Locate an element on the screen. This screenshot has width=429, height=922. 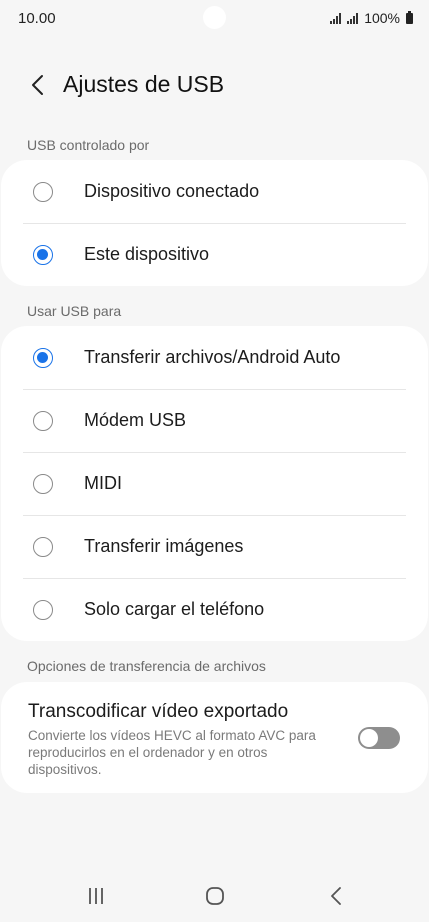
battery-icon is located at coordinates (409, 17).